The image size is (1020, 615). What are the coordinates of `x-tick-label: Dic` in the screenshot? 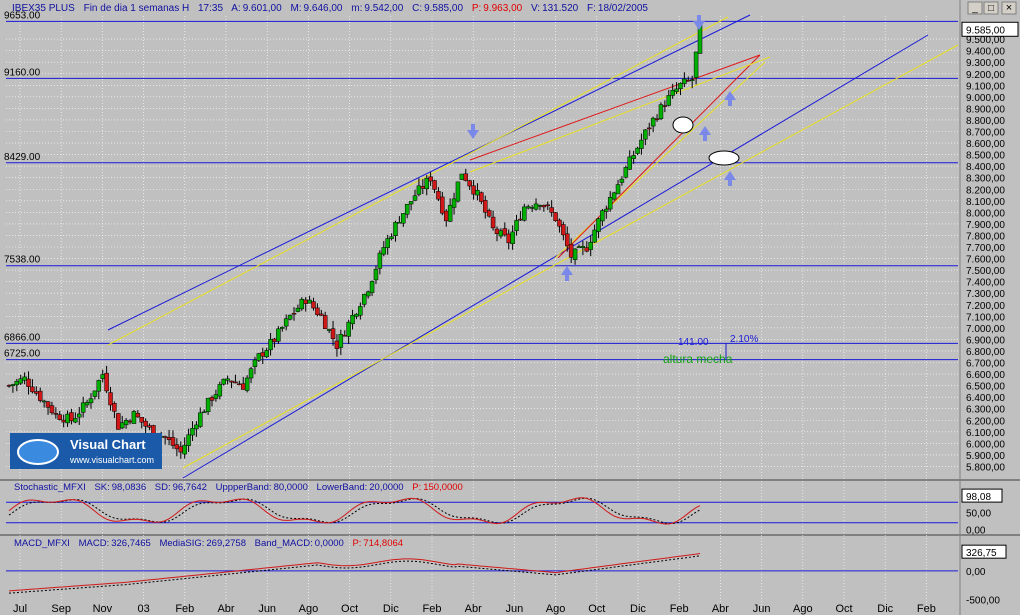 It's located at (391, 609).